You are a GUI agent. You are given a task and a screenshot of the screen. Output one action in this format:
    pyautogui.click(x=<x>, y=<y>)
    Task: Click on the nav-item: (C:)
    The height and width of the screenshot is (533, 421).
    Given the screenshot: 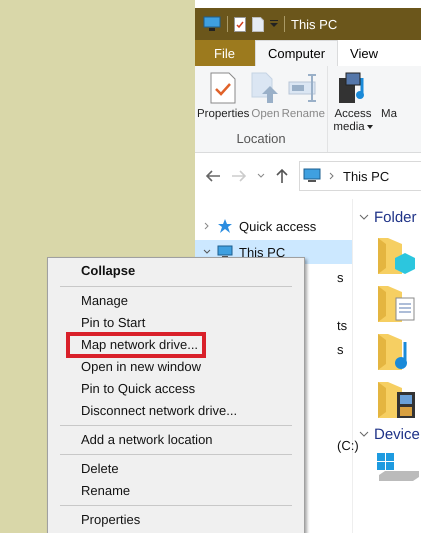 What is the action you would take?
    pyautogui.click(x=348, y=446)
    